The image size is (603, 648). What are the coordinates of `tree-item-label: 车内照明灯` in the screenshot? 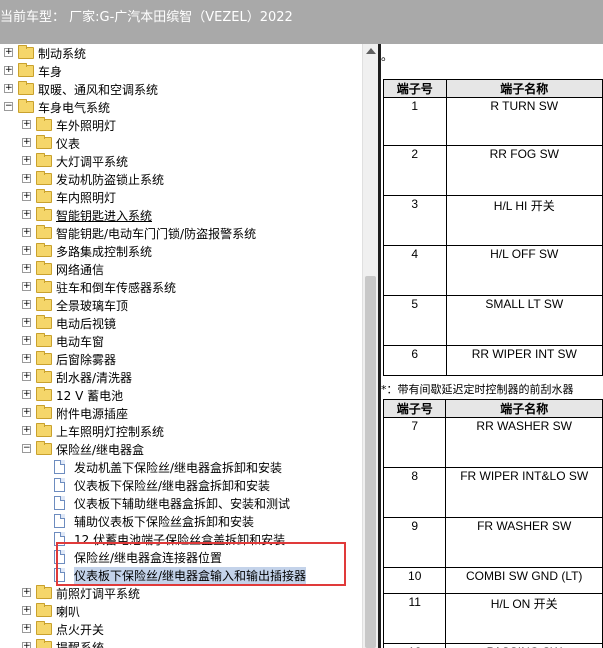 It's located at (86, 198).